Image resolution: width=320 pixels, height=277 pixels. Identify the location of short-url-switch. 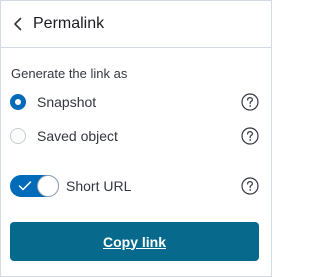
(34, 186).